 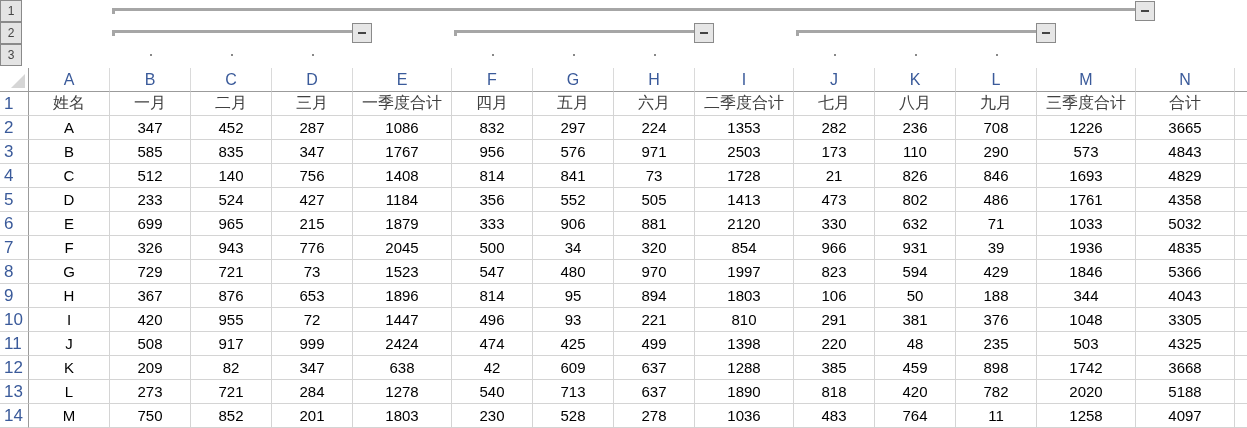 I want to click on table-cell: B, so click(x=69, y=152).